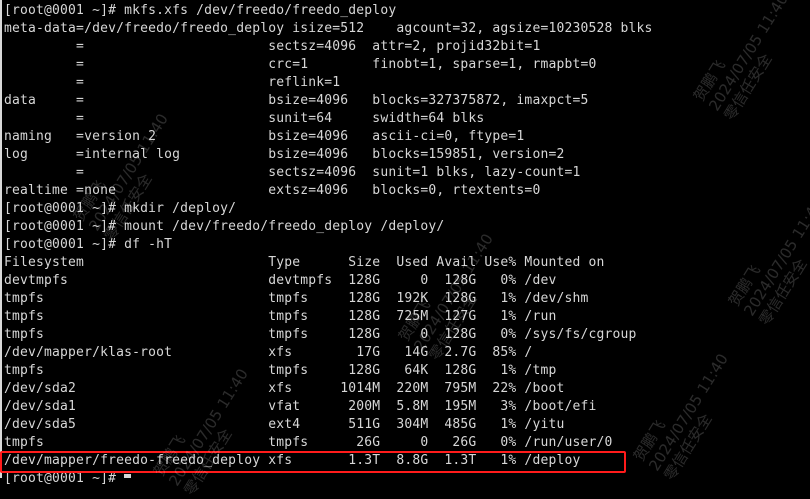 Image resolution: width=810 pixels, height=499 pixels. Describe the element at coordinates (292, 172) in the screenshot. I see `output-line: = sectsz=4096 sunit=1 blks, lazy-count=1` at that location.